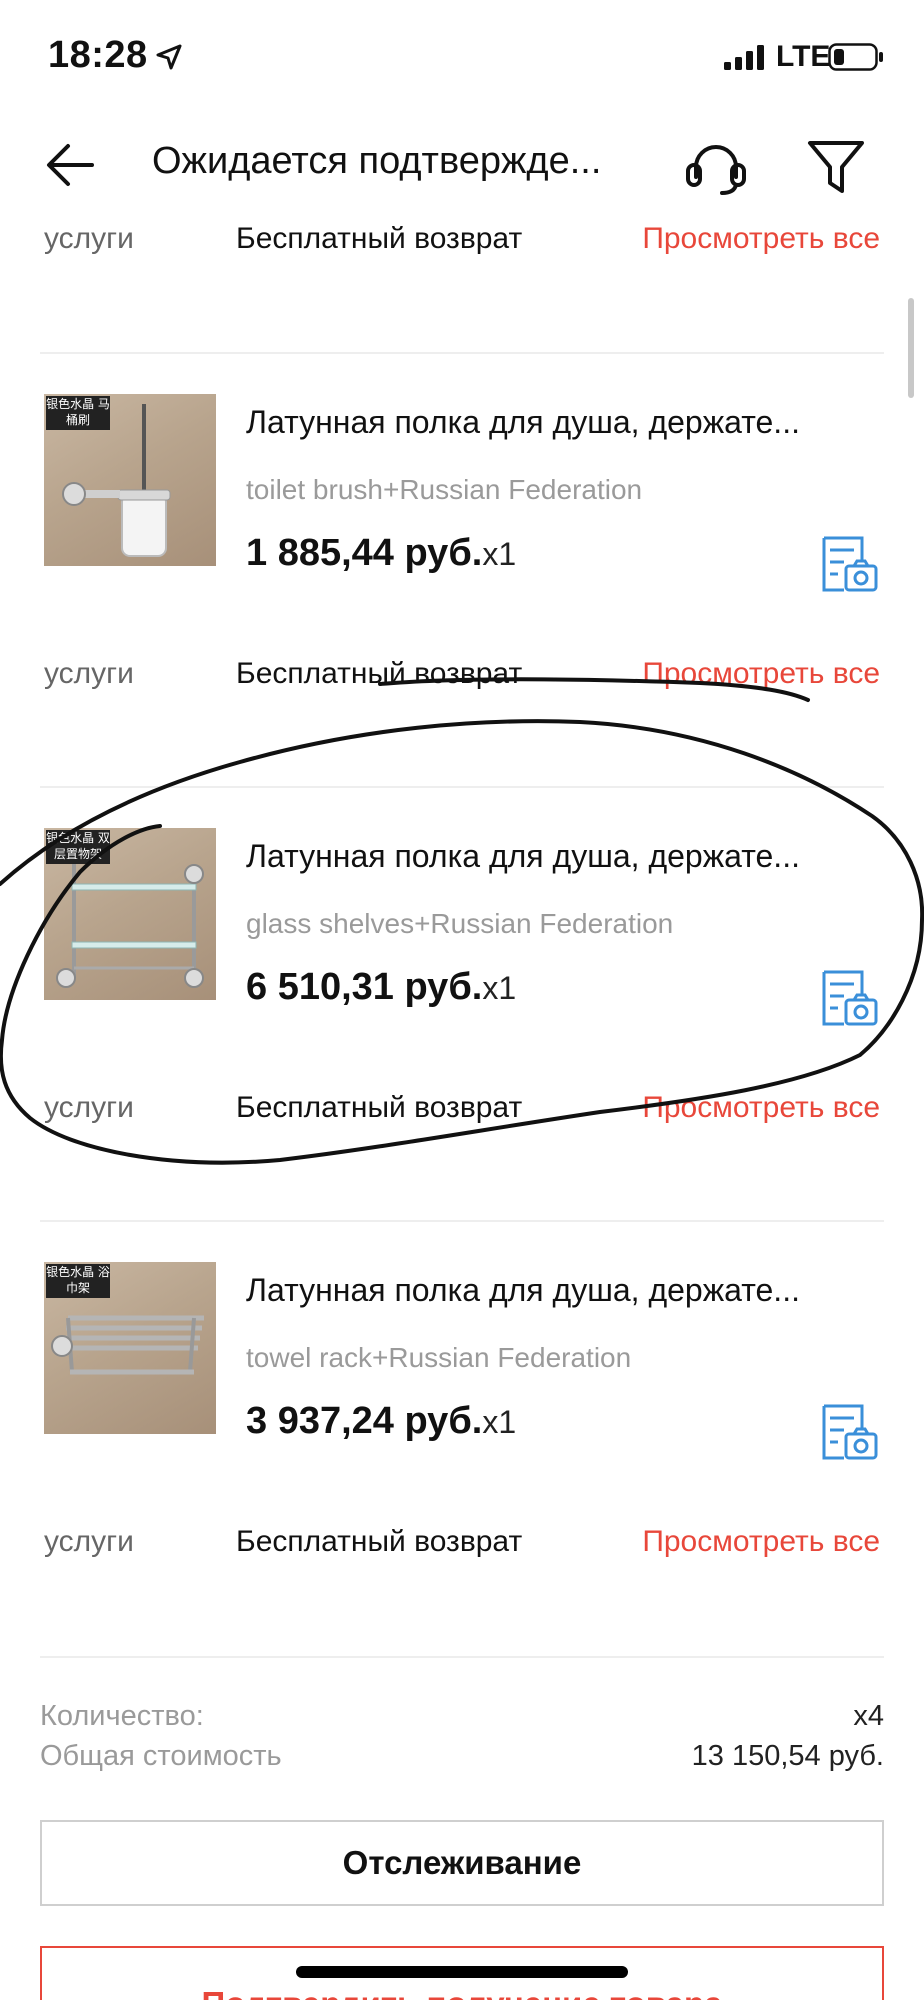 The height and width of the screenshot is (2000, 924). What do you see at coordinates (462, 1760) in the screenshot?
I see `total-summary: Общая стоимость 13 150,54 руб.` at bounding box center [462, 1760].